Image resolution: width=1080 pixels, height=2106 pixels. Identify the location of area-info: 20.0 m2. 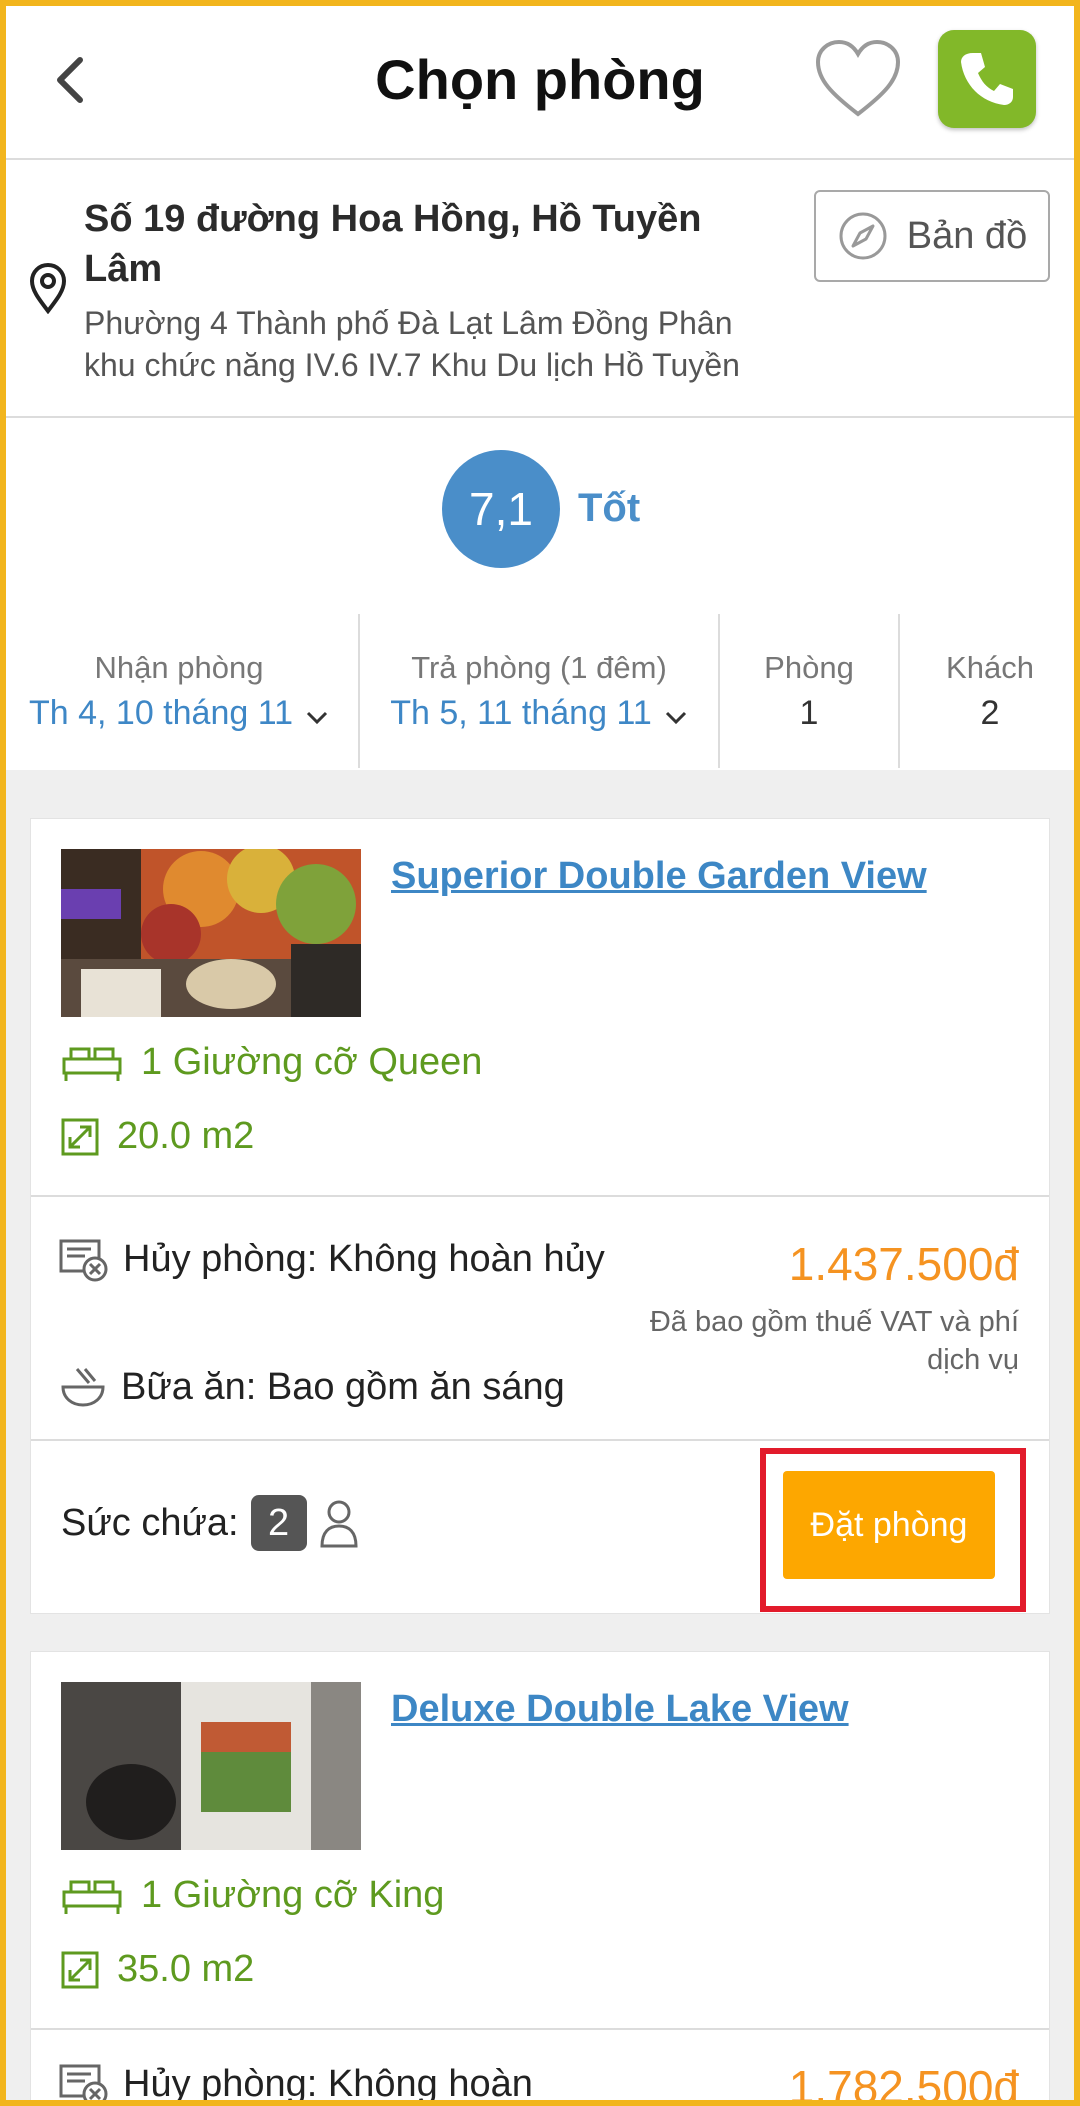
(157, 1136).